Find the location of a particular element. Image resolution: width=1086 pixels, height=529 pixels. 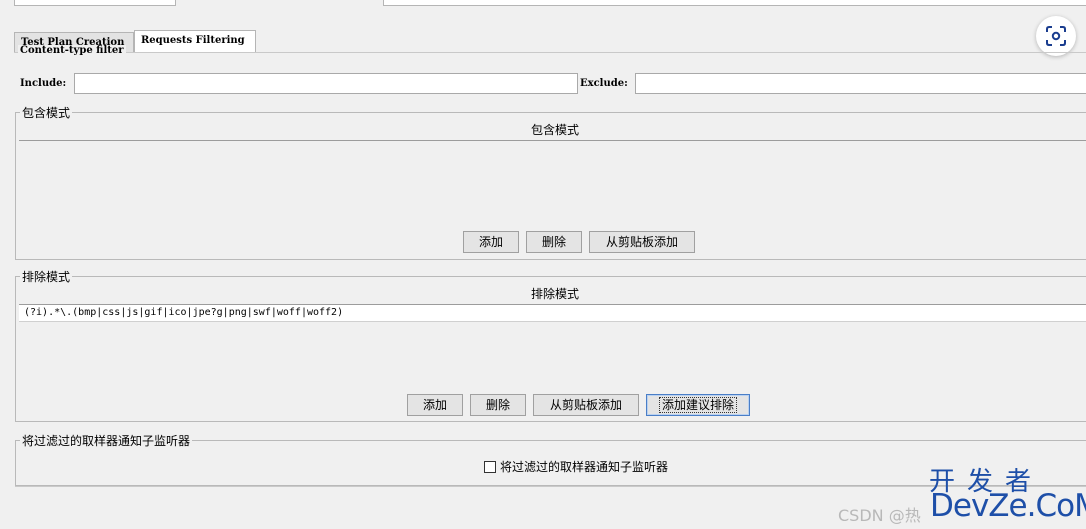

notify-listeners-legend: 将过滤过的取样器通知子监听器 is located at coordinates (106, 440).